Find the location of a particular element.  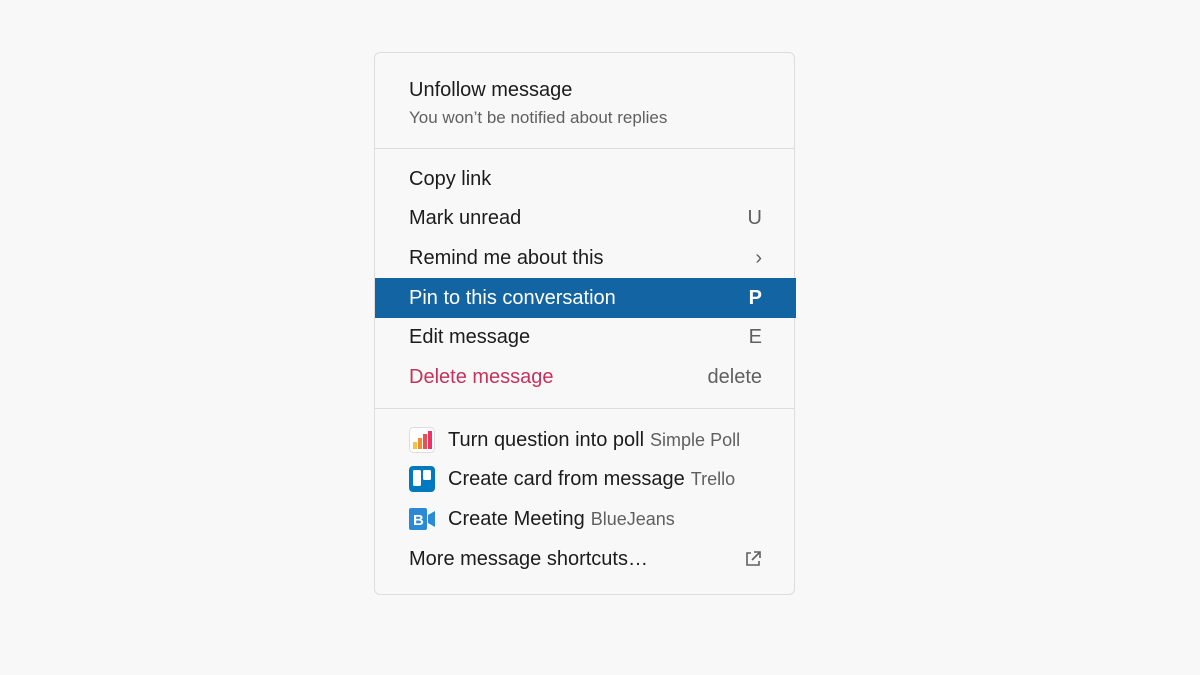

remind-me-label: Remind me about this is located at coordinates (506, 257).